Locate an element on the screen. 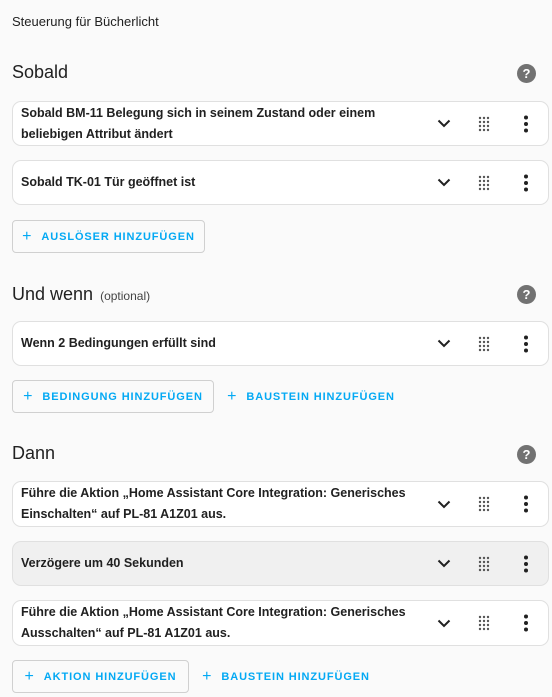 The image size is (552, 697). conditions-title-text: Und wenn is located at coordinates (53, 294).